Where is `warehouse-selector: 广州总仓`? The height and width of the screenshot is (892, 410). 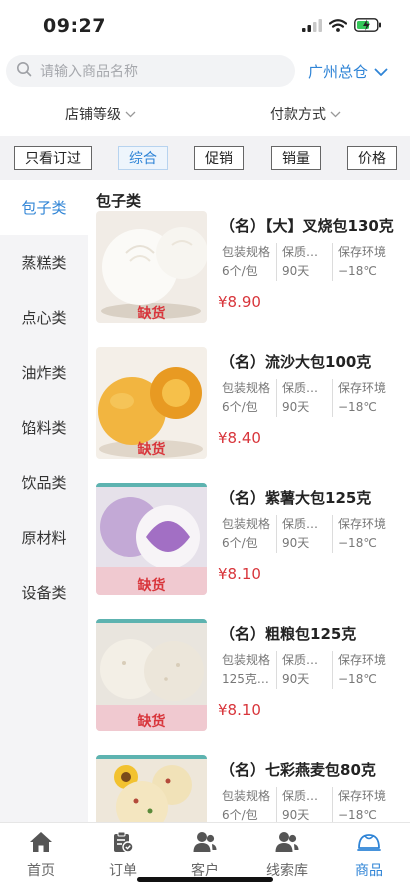
warehouse-selector: 广州总仓 is located at coordinates (348, 71).